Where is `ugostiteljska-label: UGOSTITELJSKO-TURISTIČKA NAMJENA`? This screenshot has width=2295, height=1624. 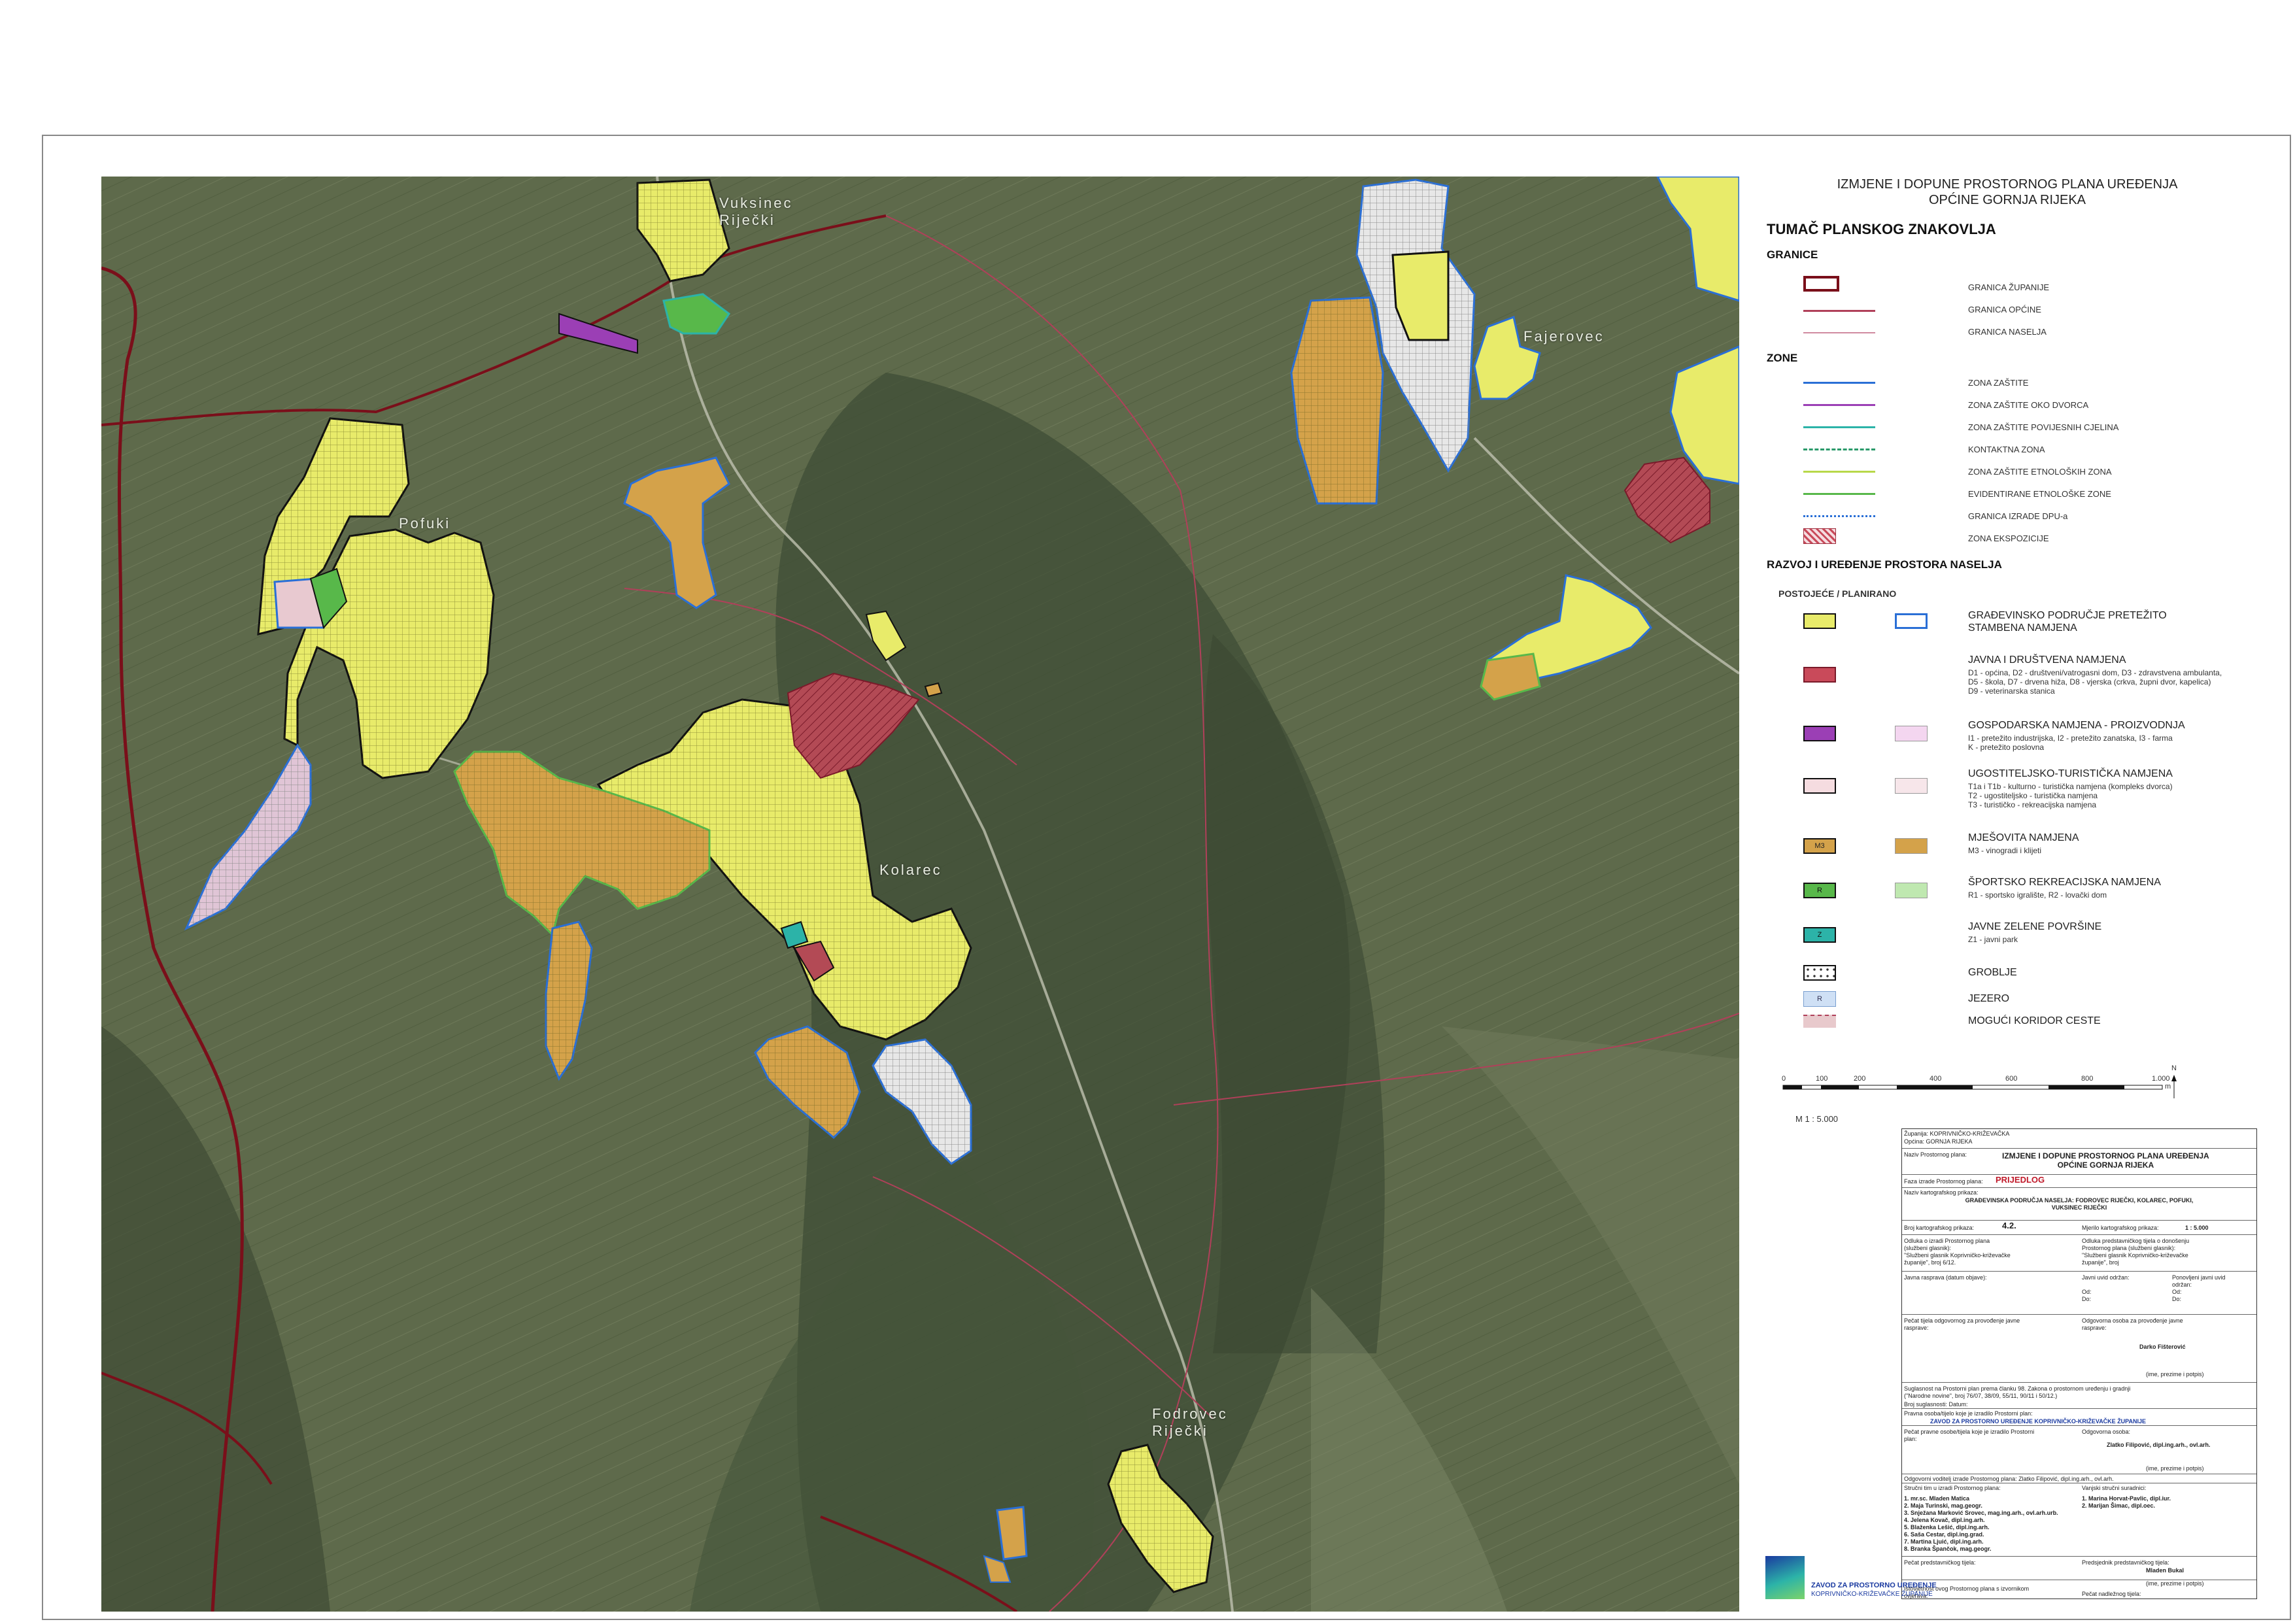 ugostiteljska-label: UGOSTITELJSKO-TURISTIČKA NAMJENA is located at coordinates (2070, 773).